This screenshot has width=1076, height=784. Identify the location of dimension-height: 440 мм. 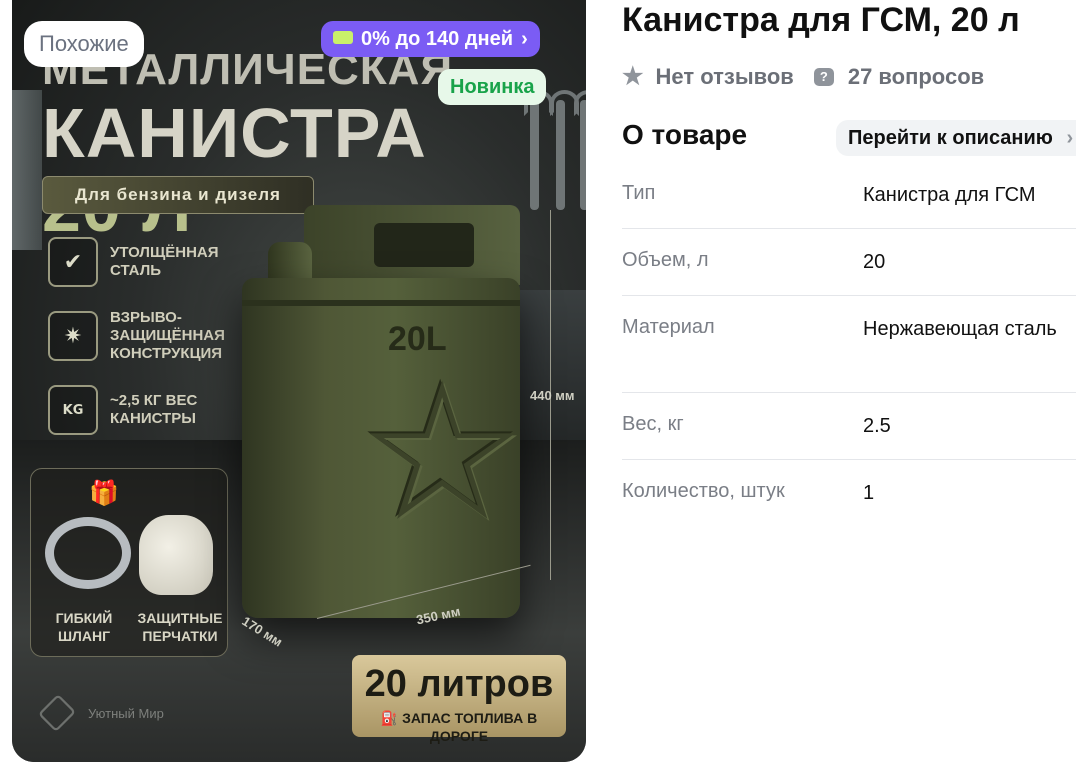
(552, 395).